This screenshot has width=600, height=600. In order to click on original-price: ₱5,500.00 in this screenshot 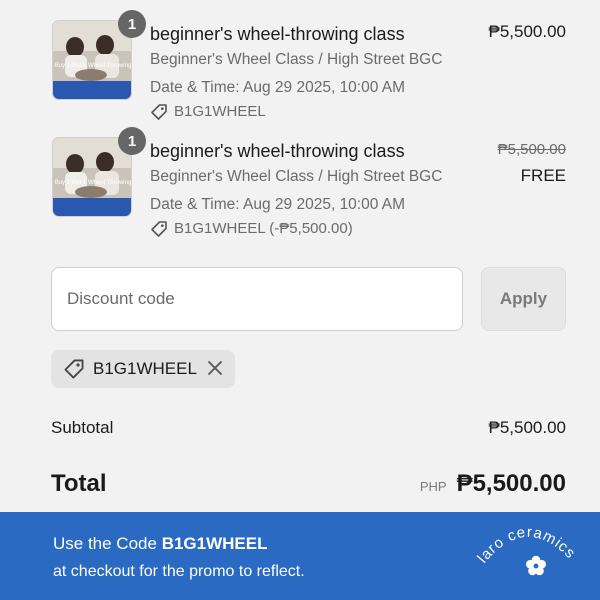, I will do `click(531, 149)`.